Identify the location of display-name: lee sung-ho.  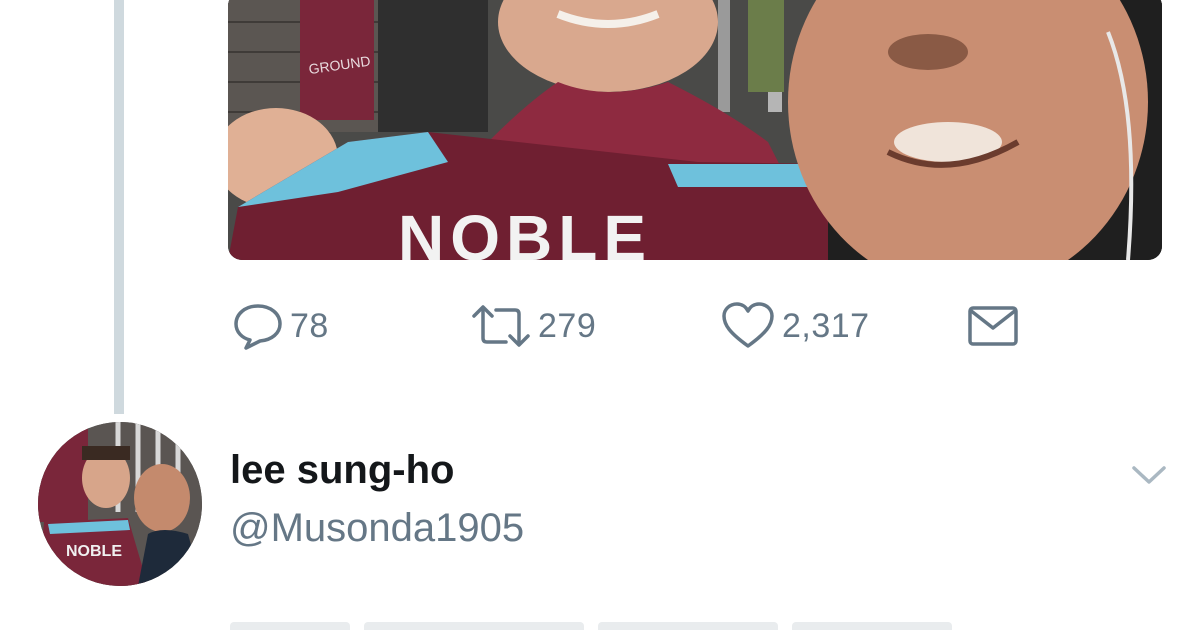
(342, 470).